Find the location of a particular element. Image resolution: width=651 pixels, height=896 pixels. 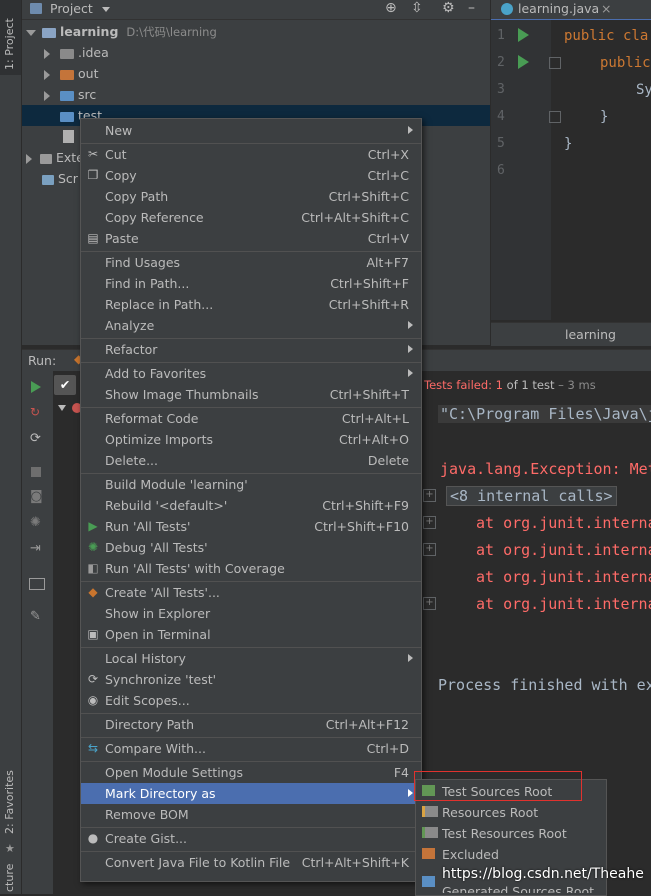

project-tool-tab: 1: Project is located at coordinates (10, 37).